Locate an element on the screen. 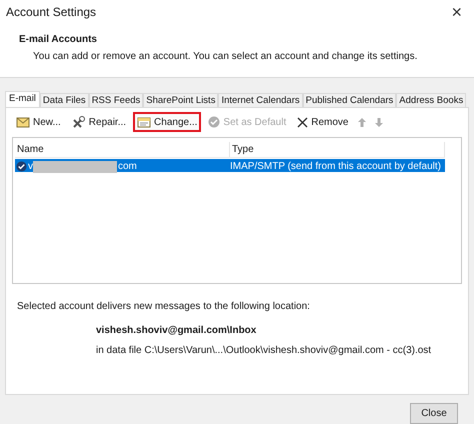  data-file-path: in data file C:\Users\Varun\...\Outlook\vishesh.shoviv@gmail.com - cc(3).ost is located at coordinates (264, 351).